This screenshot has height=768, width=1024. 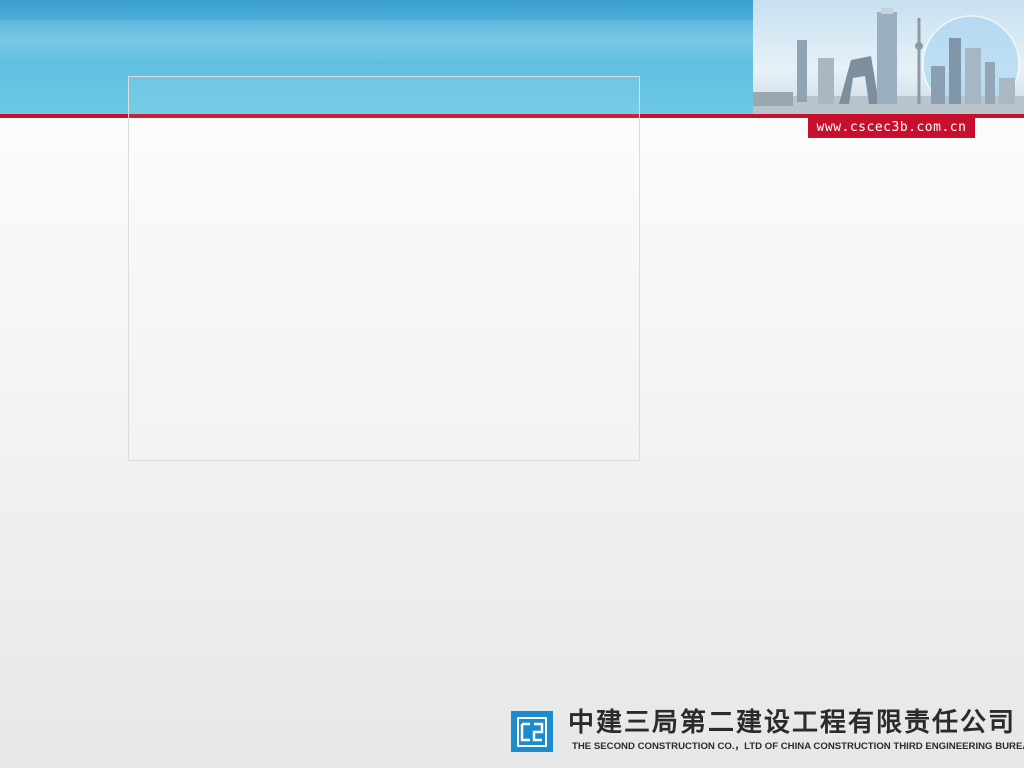 What do you see at coordinates (792, 723) in the screenshot?
I see `company-name-chinese: 中建三局第二建设工程有限责任公司` at bounding box center [792, 723].